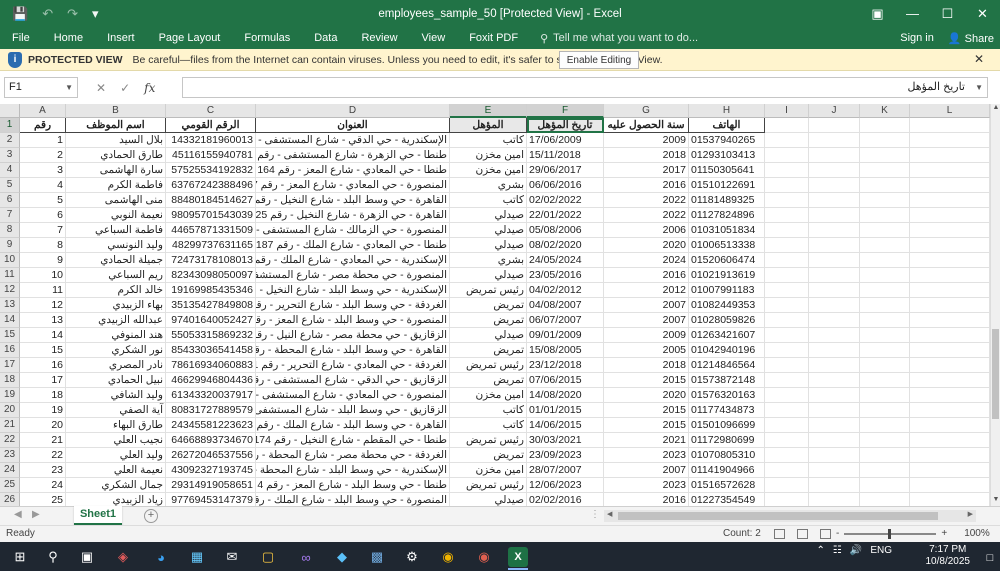 This screenshot has width=1000, height=571. I want to click on close-icon: ✕, so click(979, 59).